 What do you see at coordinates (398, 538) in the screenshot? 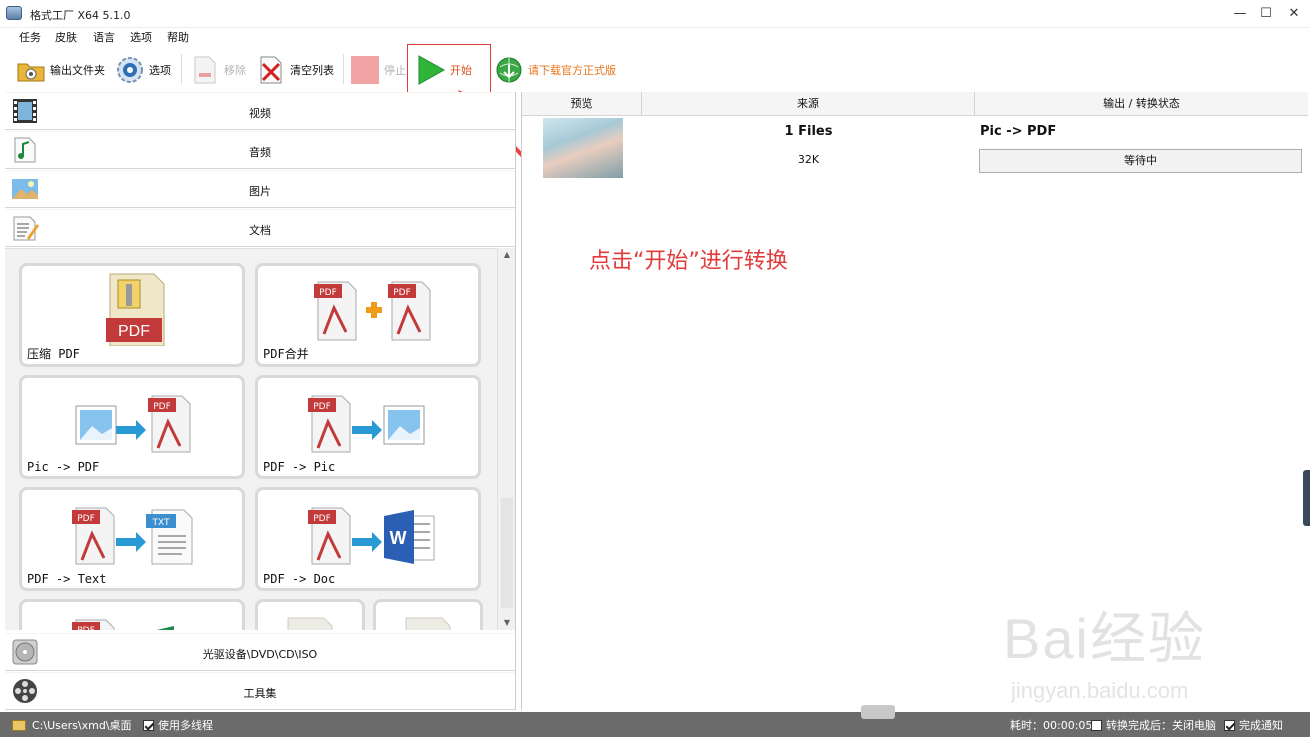
I see `word-badge: W` at bounding box center [398, 538].